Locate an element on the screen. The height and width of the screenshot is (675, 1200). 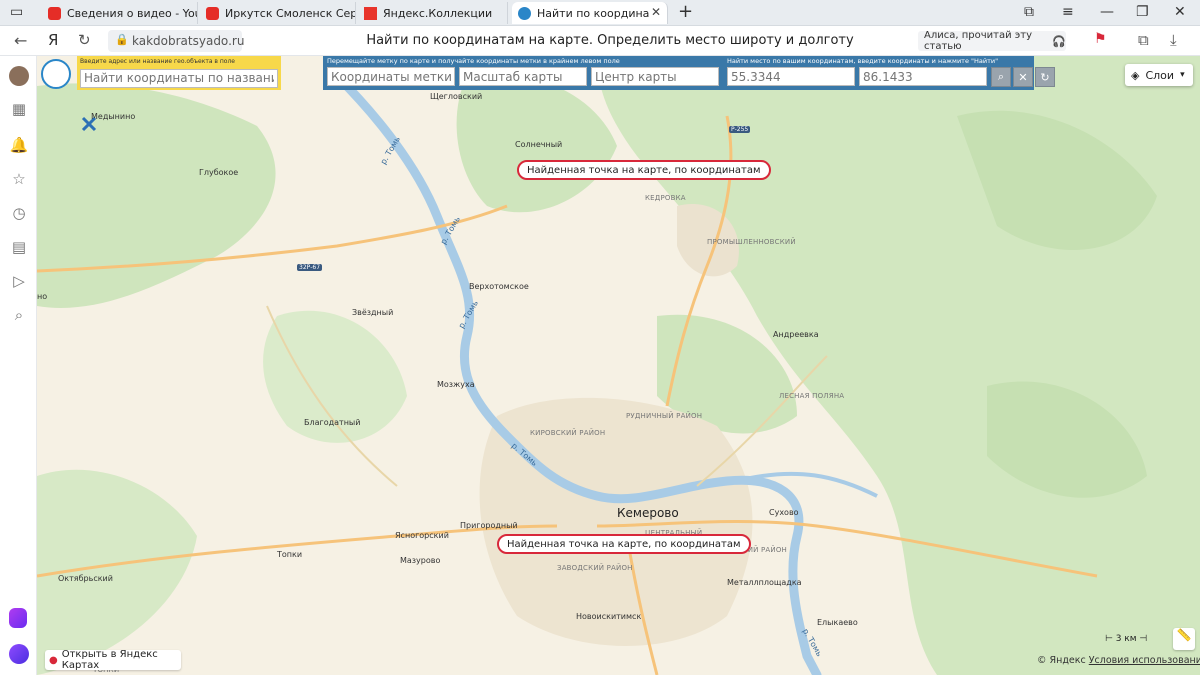
site-logo-icon is located at coordinates (56, 74).